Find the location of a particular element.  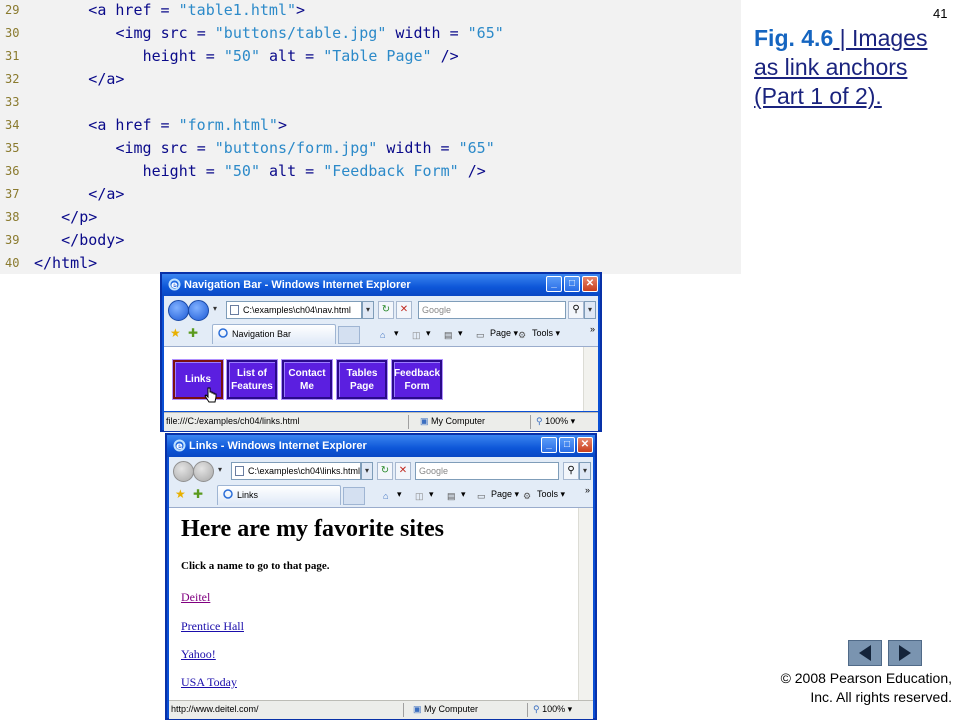

code-text: </html> is located at coordinates (65, 263).